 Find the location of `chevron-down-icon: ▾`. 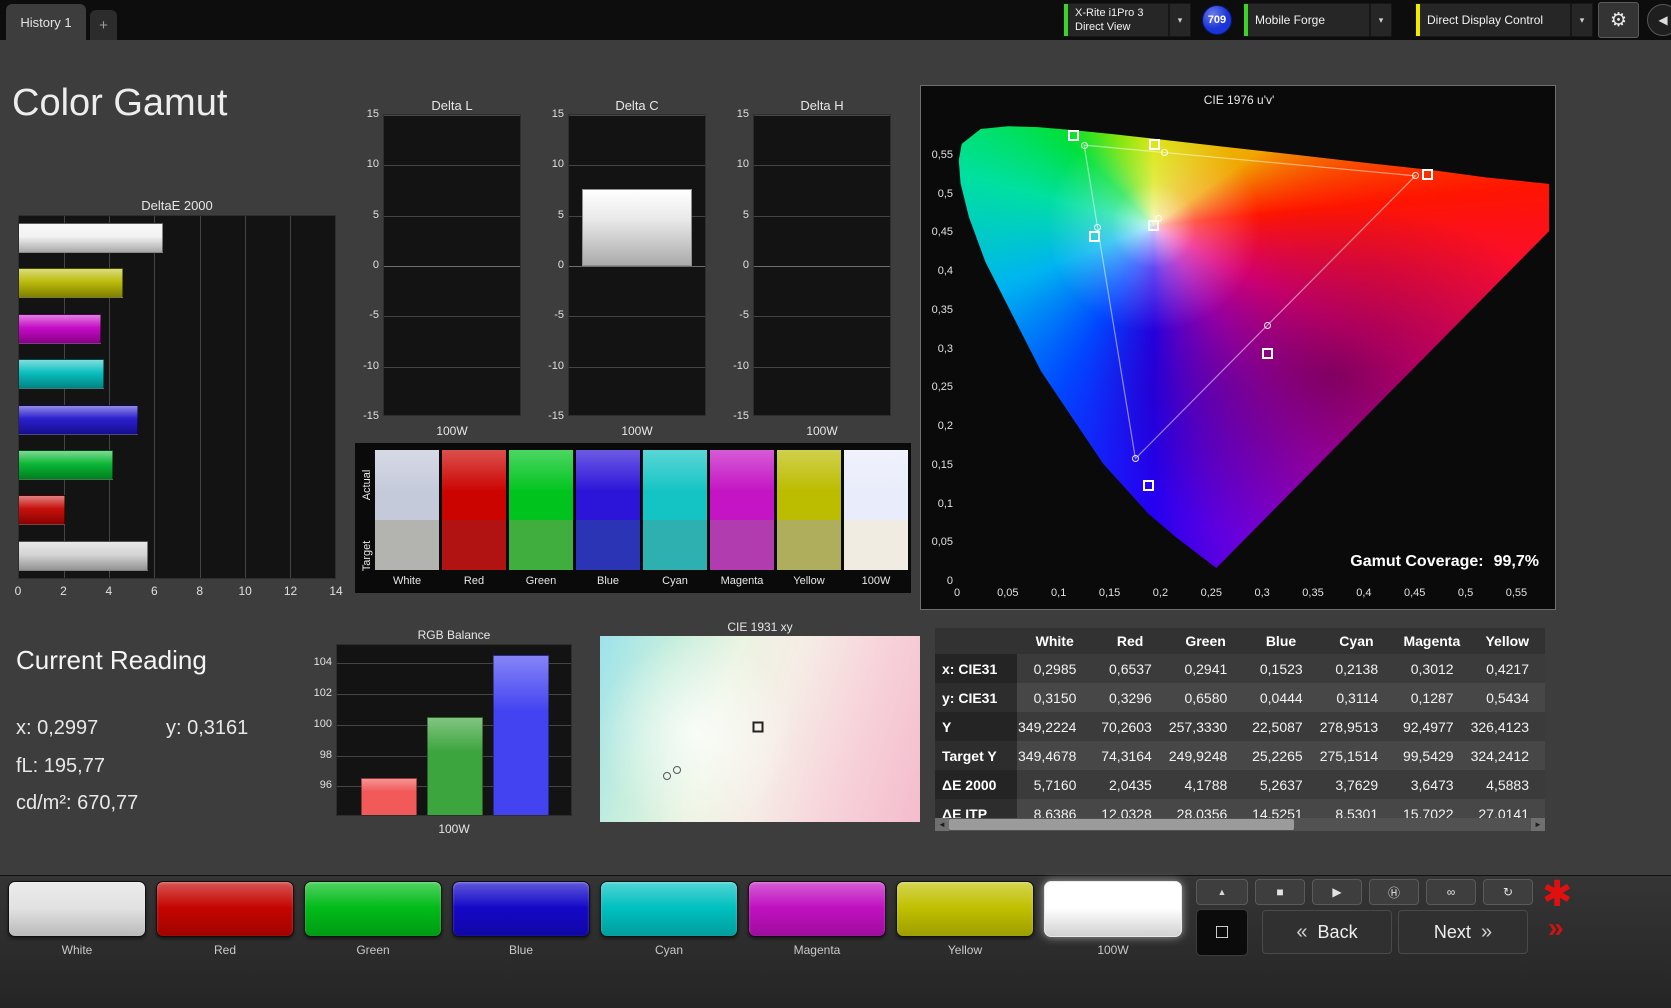

chevron-down-icon: ▾ is located at coordinates (1381, 19).